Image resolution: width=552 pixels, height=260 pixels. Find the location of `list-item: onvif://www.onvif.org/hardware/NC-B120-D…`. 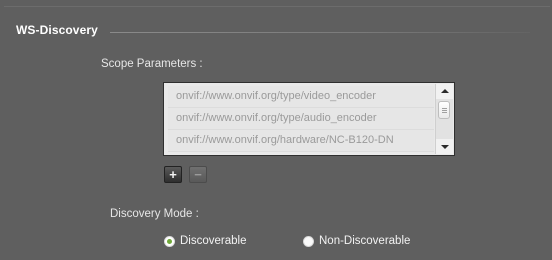

list-item: onvif://www.onvif.org/hardware/NC-B120-D… is located at coordinates (301, 141).